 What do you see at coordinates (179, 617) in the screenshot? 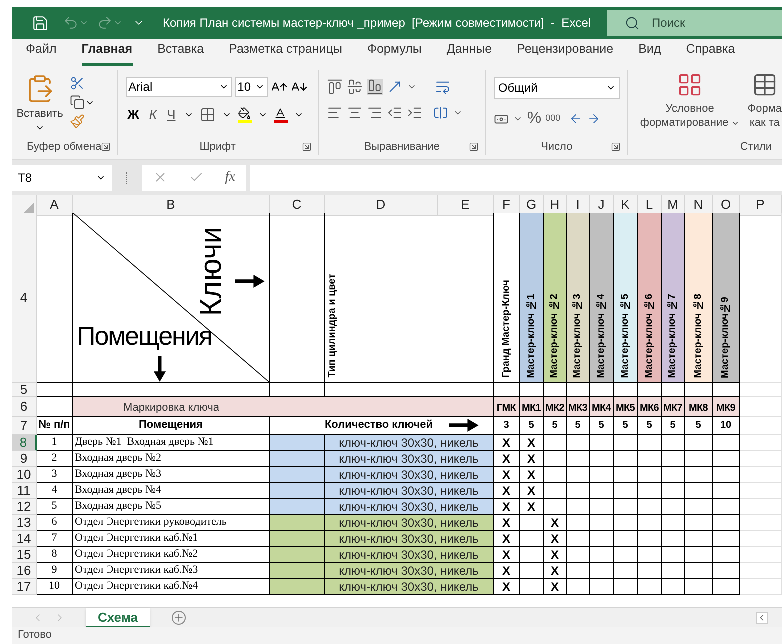
I see `add-sheet-icon` at bounding box center [179, 617].